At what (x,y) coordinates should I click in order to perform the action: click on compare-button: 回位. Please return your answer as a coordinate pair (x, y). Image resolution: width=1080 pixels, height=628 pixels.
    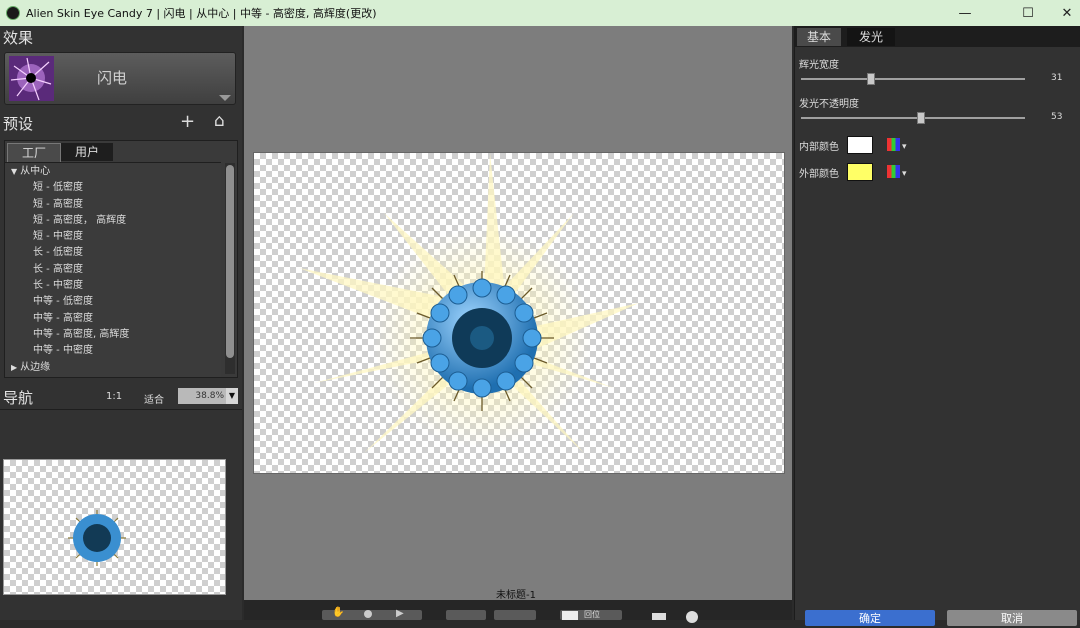
    Looking at the image, I should click on (591, 615).